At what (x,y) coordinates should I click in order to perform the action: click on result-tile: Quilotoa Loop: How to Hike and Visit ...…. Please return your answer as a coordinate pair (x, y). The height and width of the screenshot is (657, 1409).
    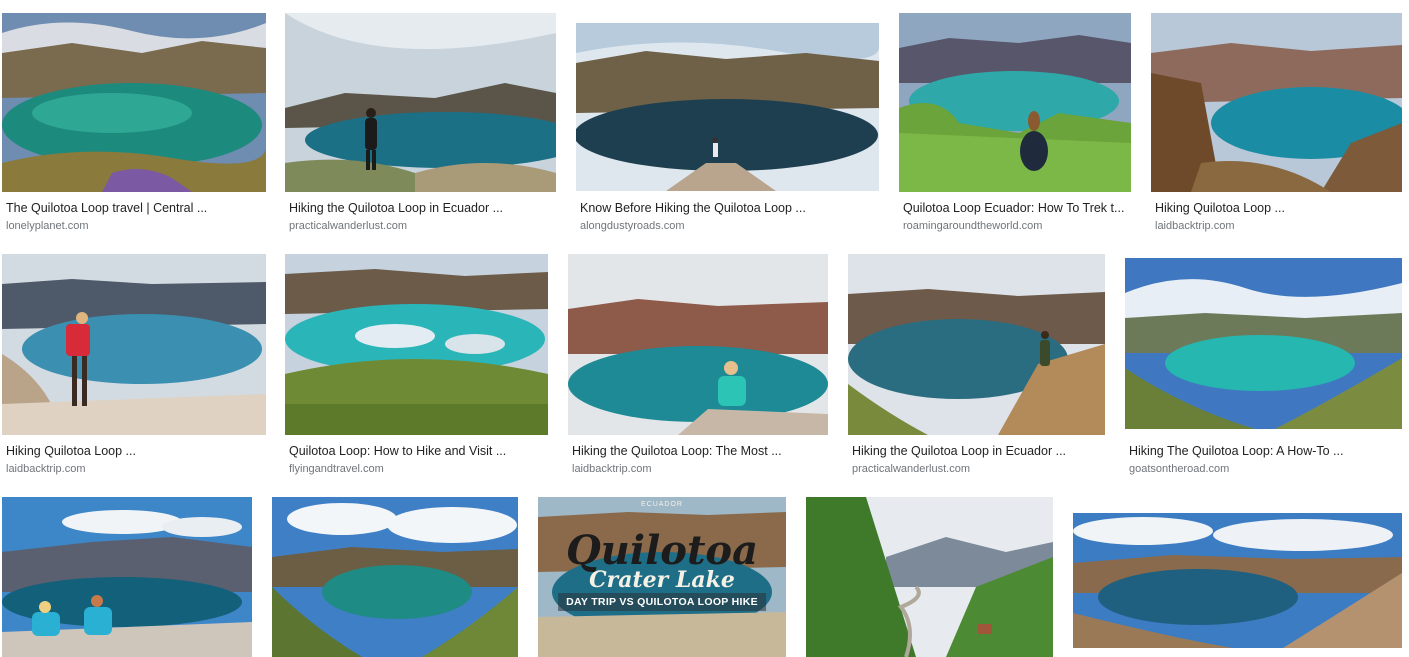
    Looking at the image, I should click on (416, 366).